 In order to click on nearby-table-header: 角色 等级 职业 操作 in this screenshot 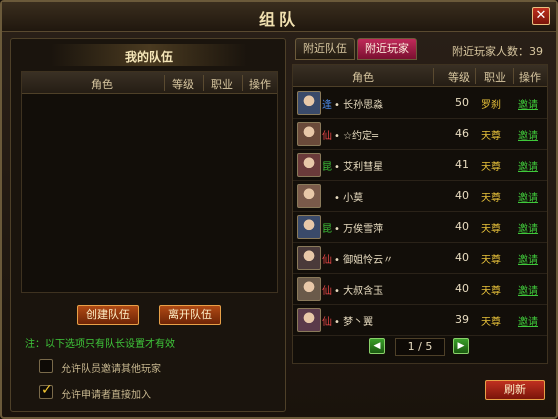, I will do `click(420, 76)`.